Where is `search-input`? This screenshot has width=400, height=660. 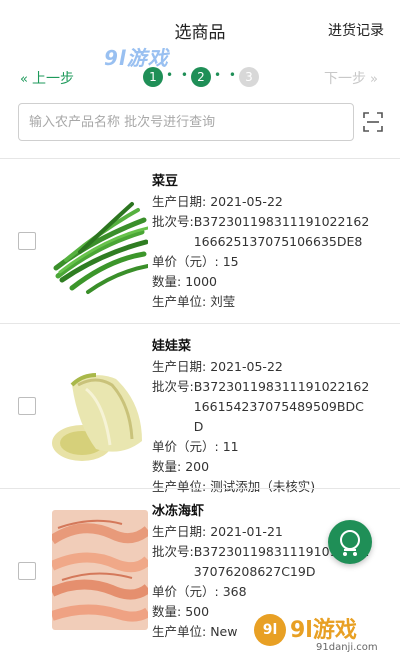 search-input is located at coordinates (186, 122).